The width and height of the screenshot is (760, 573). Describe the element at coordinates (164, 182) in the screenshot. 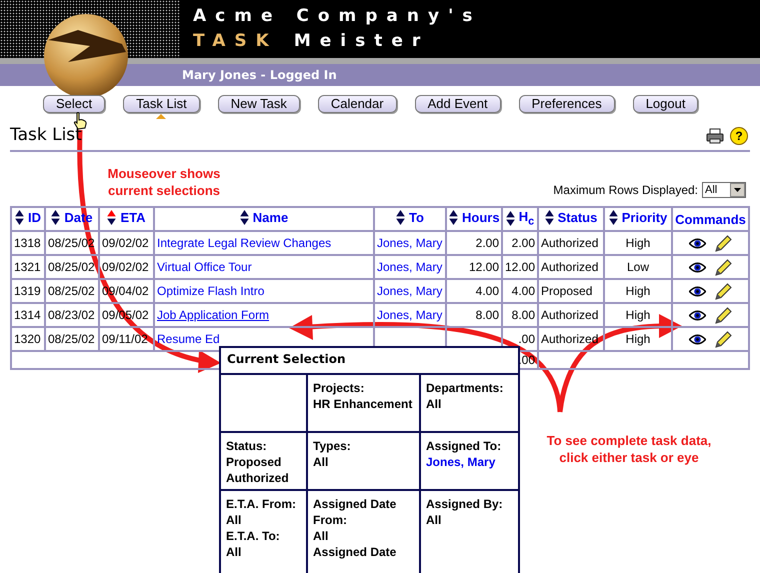

I see `annotation-text: Mouseover shows current selections` at that location.